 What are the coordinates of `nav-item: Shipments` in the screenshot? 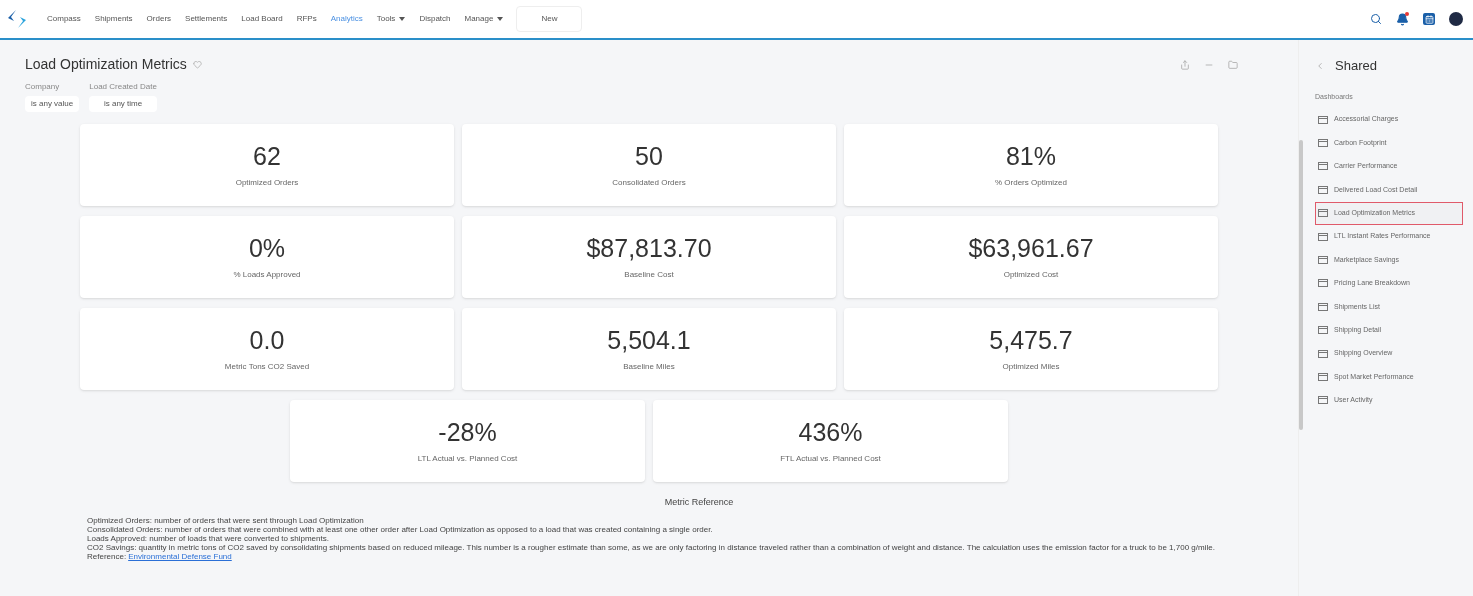 It's located at (113, 19).